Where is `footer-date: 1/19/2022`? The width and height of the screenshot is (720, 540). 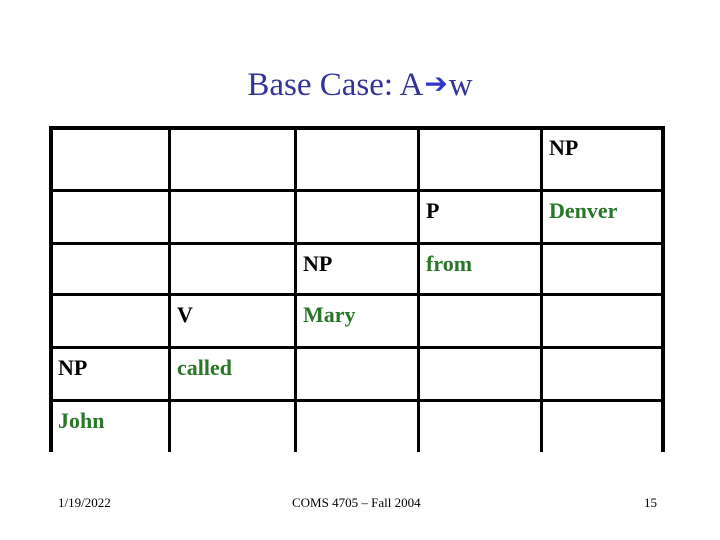 footer-date: 1/19/2022 is located at coordinates (84, 502).